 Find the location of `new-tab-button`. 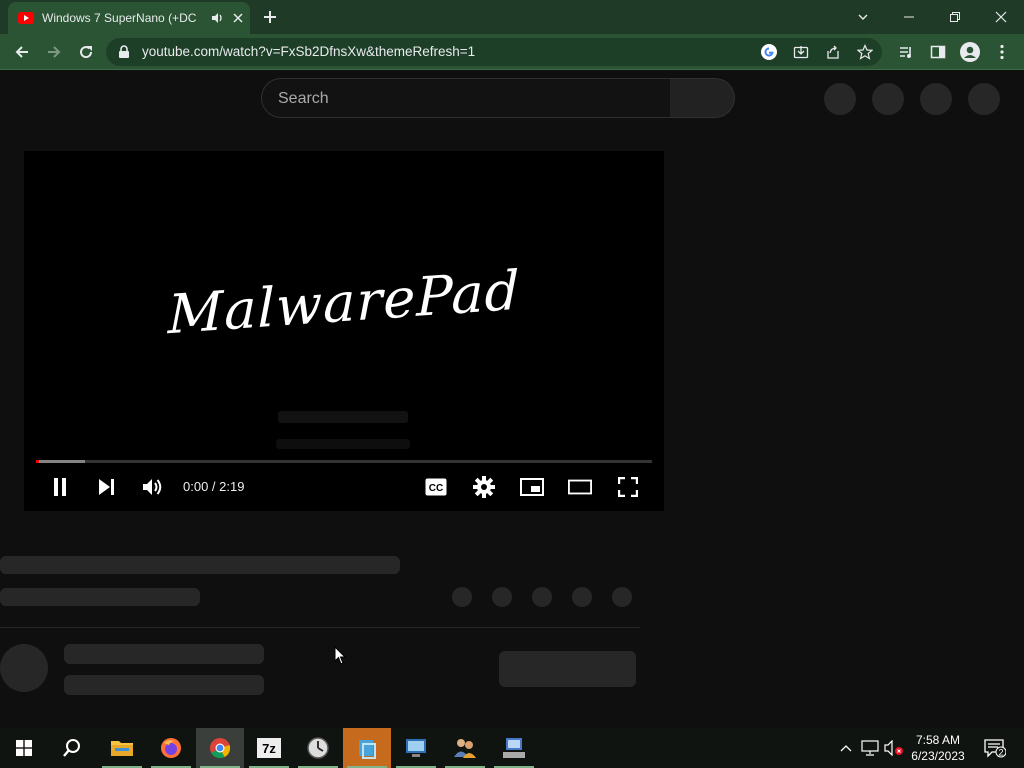

new-tab-button is located at coordinates (270, 17).